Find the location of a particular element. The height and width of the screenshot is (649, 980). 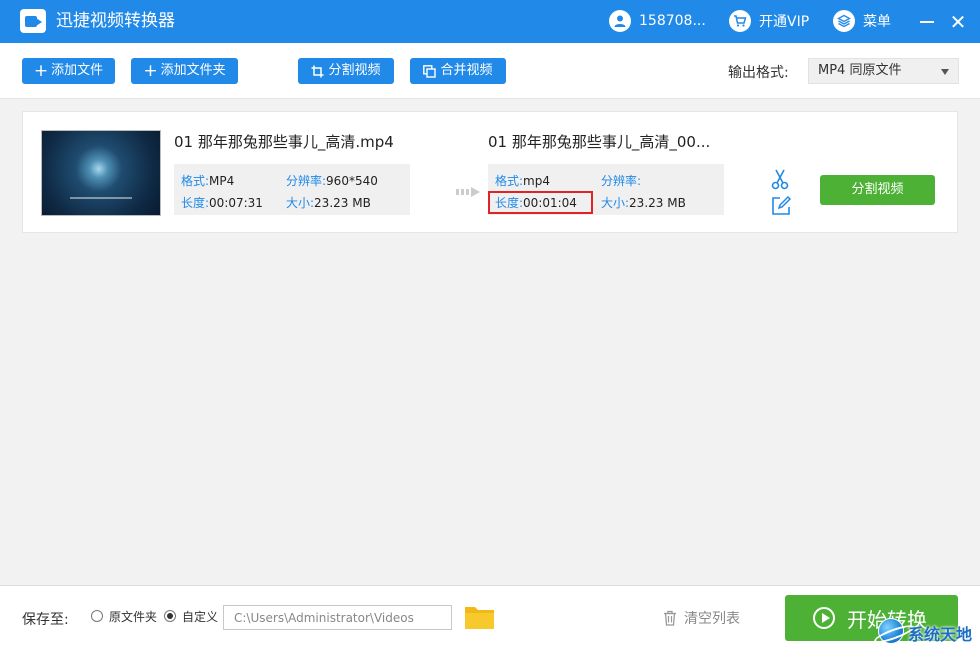

app-logo-icon is located at coordinates (33, 21).